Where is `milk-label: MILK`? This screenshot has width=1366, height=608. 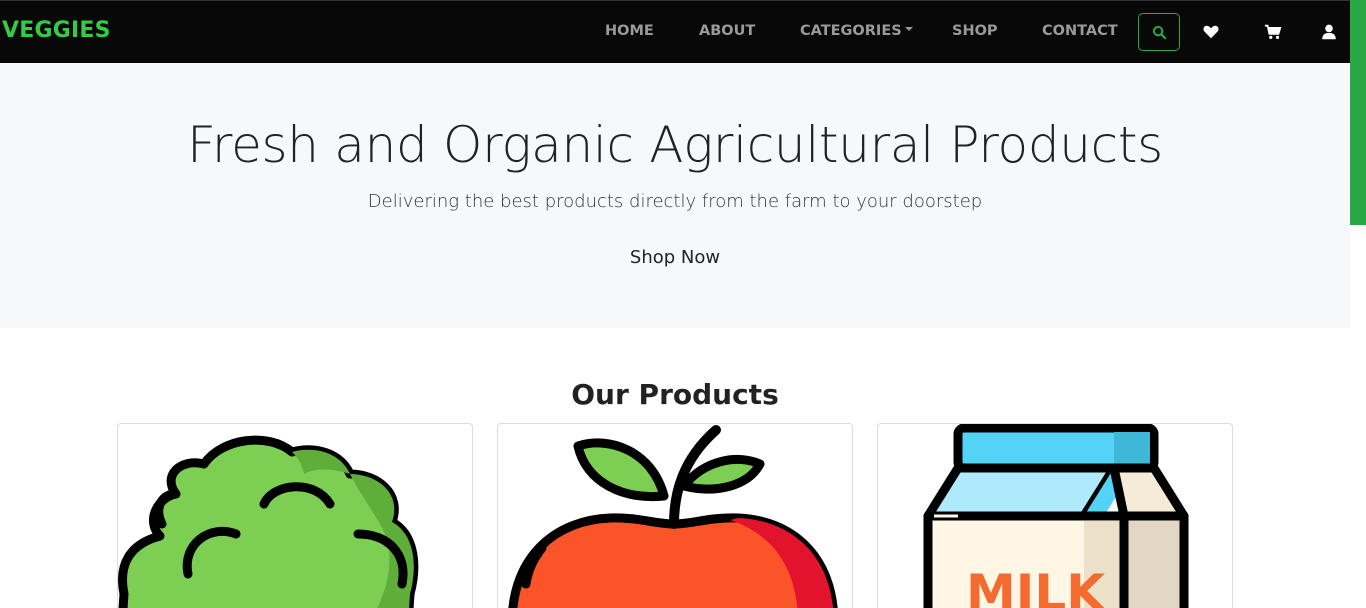 milk-label: MILK is located at coordinates (1036, 586).